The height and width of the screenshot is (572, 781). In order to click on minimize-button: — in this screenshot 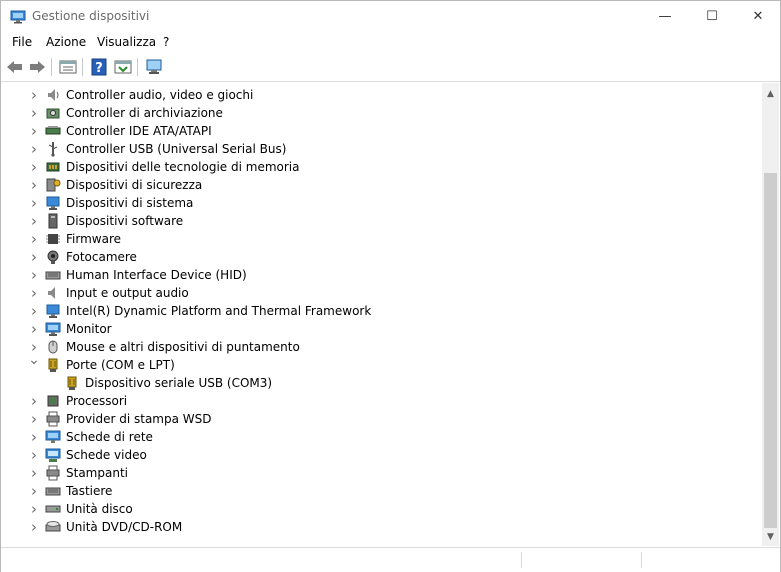, I will do `click(665, 16)`.